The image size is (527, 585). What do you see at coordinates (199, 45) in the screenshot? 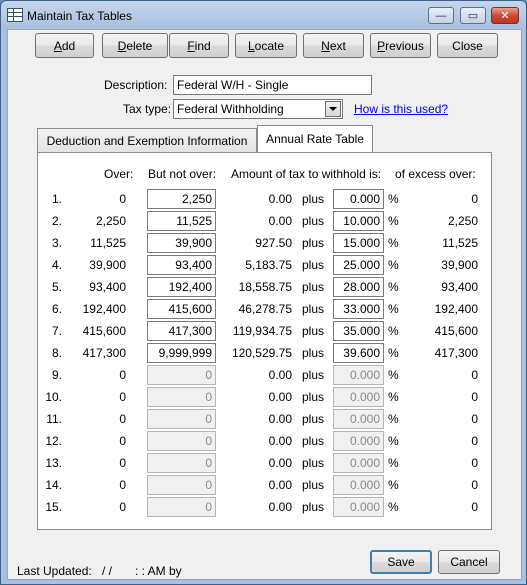
I see `find-button: Find` at bounding box center [199, 45].